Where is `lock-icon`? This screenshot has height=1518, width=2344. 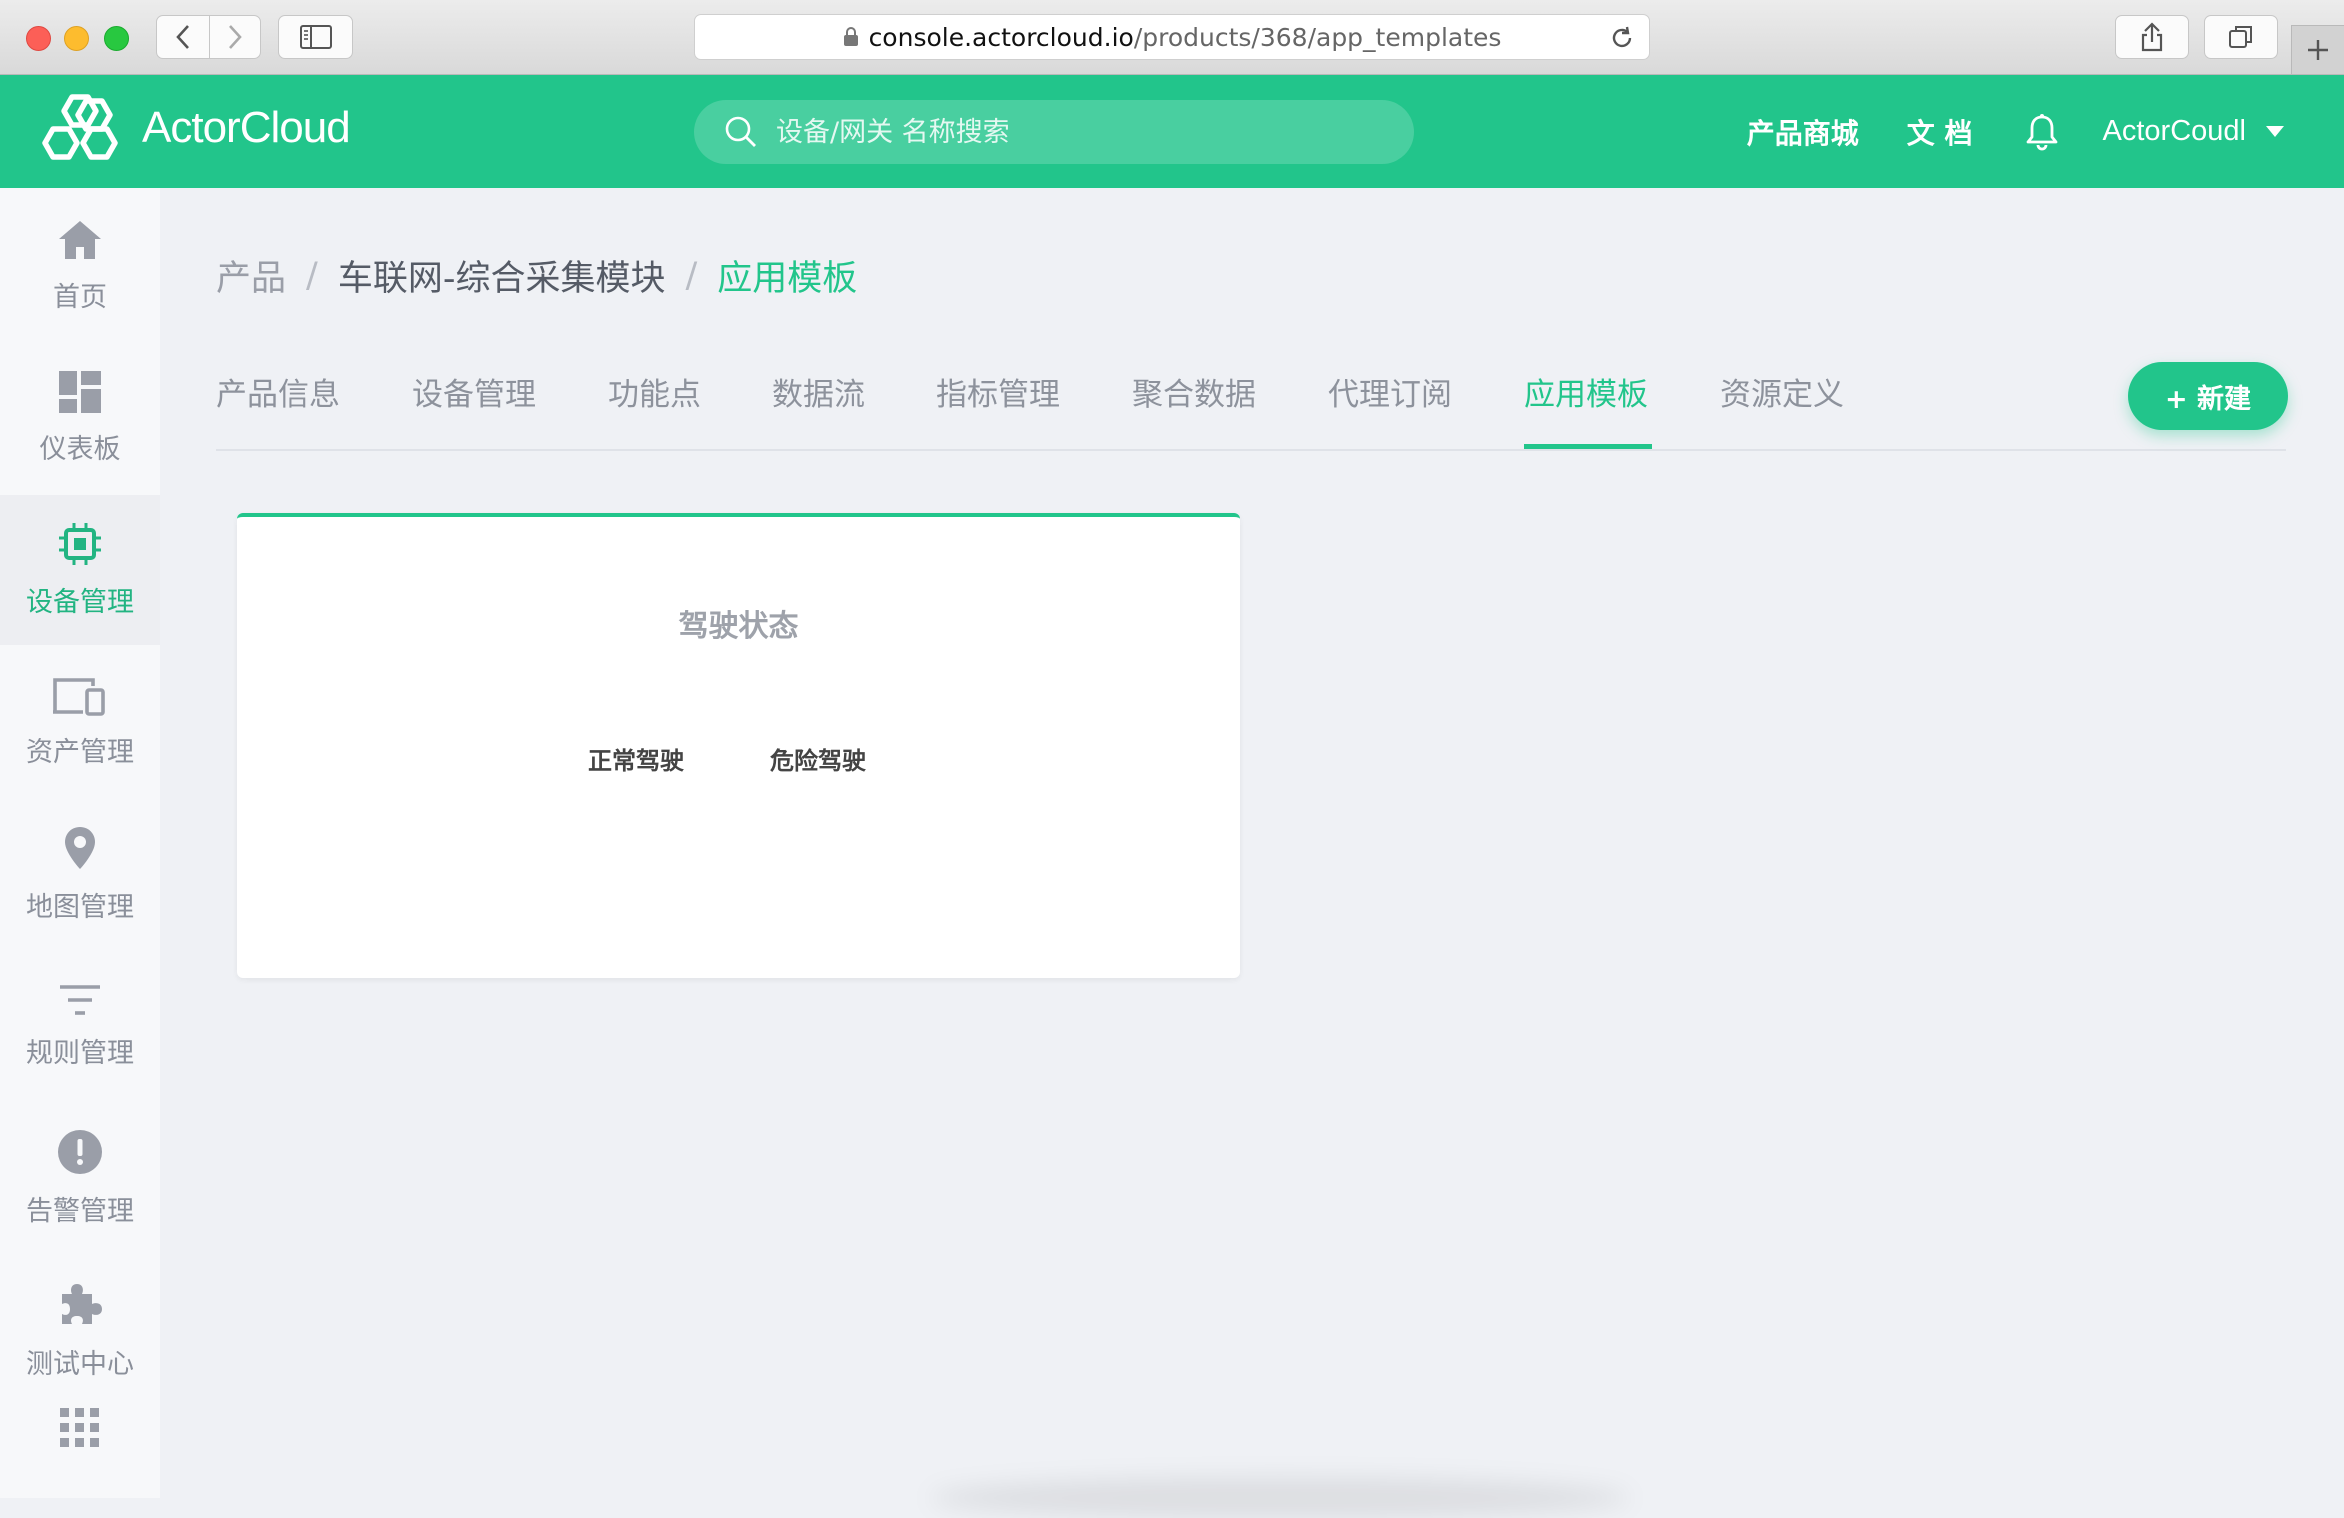 lock-icon is located at coordinates (850, 36).